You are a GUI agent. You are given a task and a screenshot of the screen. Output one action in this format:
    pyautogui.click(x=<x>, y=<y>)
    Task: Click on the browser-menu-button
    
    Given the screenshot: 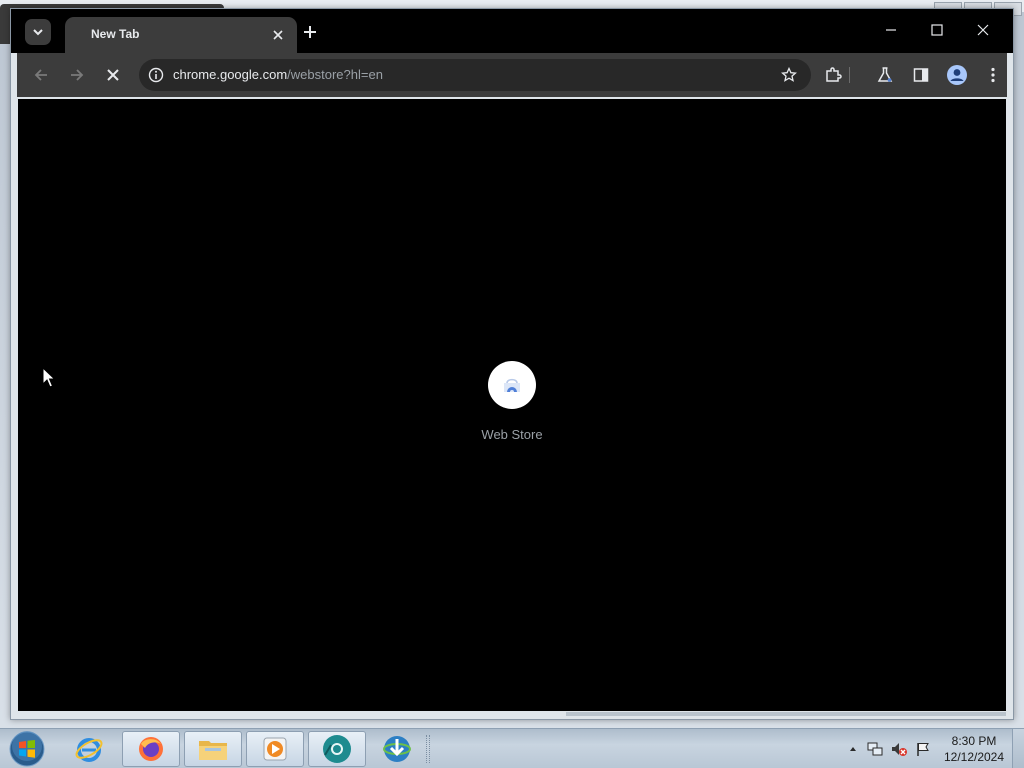 What is the action you would take?
    pyautogui.click(x=993, y=75)
    